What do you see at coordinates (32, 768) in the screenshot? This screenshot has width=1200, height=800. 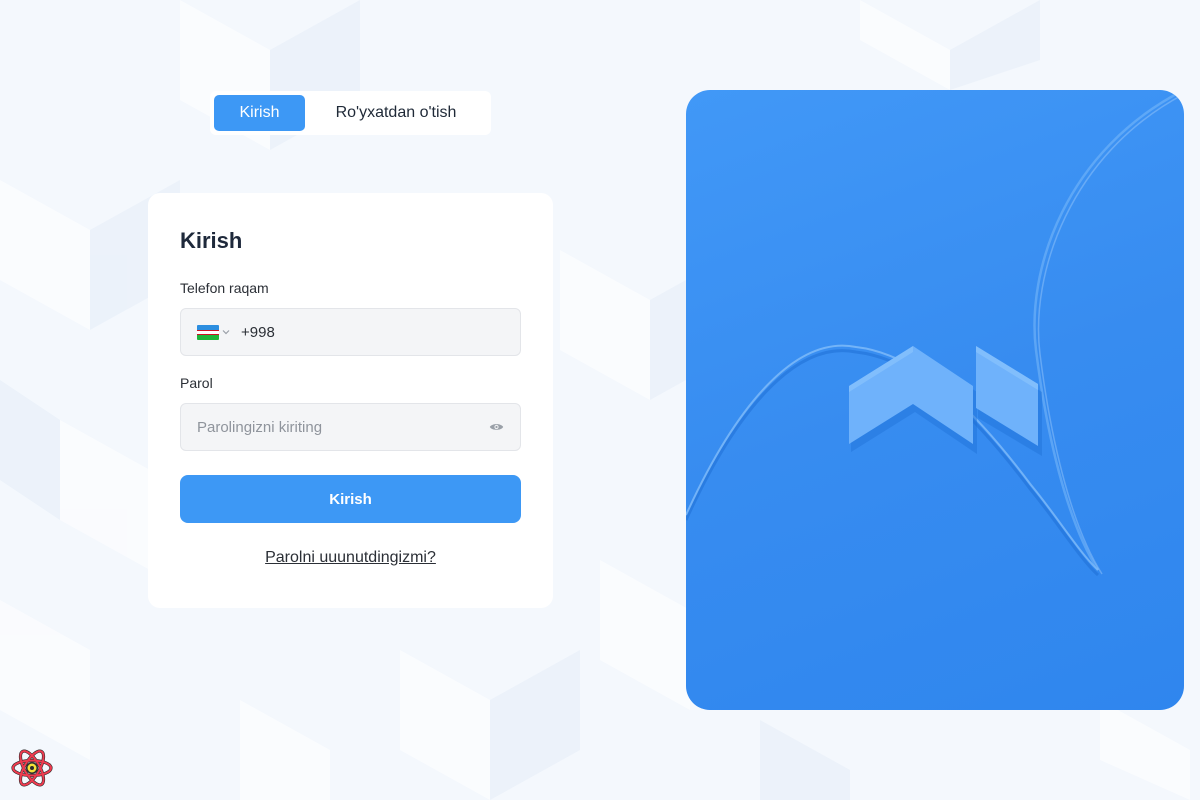 I see `react-logo-icon` at bounding box center [32, 768].